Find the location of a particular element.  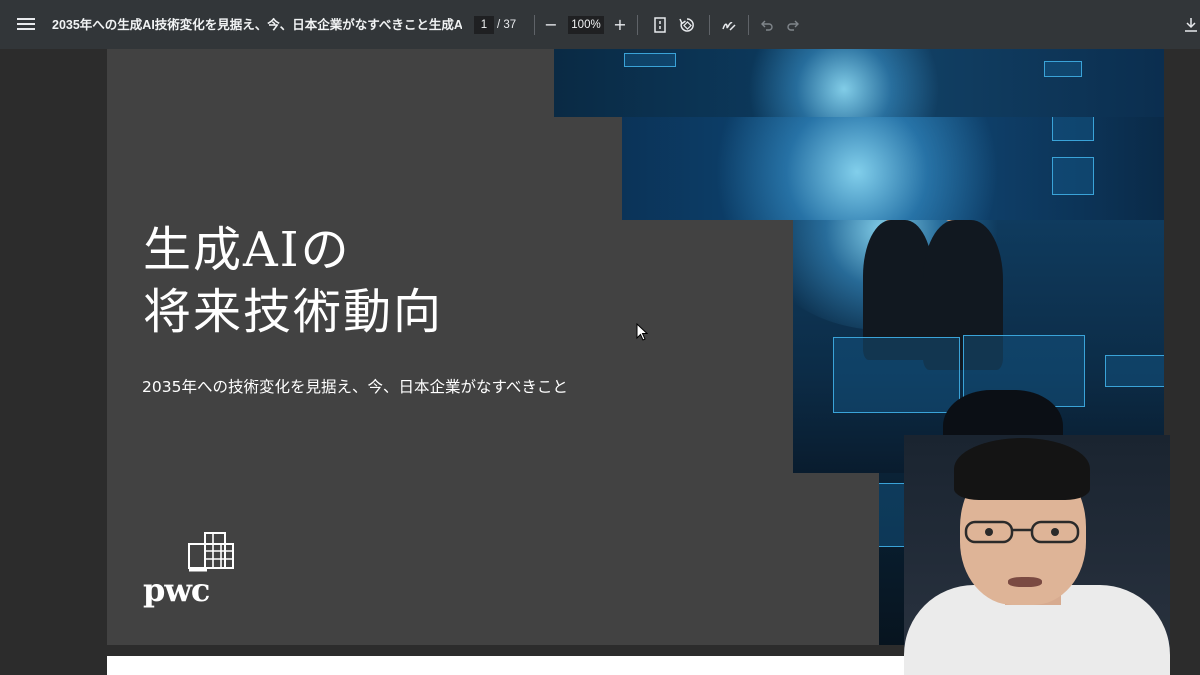

fit-page-icon is located at coordinates (660, 25).